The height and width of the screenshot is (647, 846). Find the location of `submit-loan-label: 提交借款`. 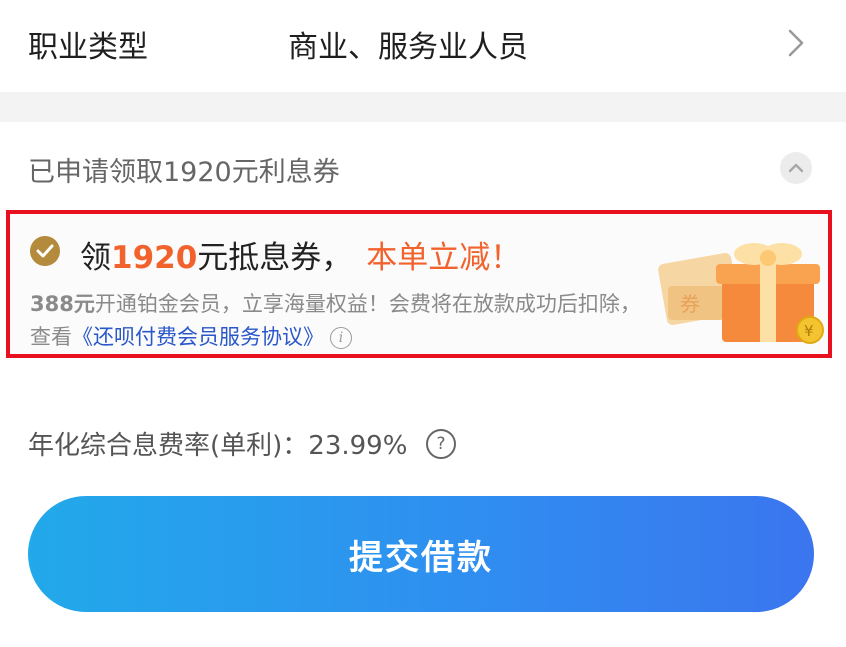

submit-loan-label: 提交借款 is located at coordinates (421, 557).